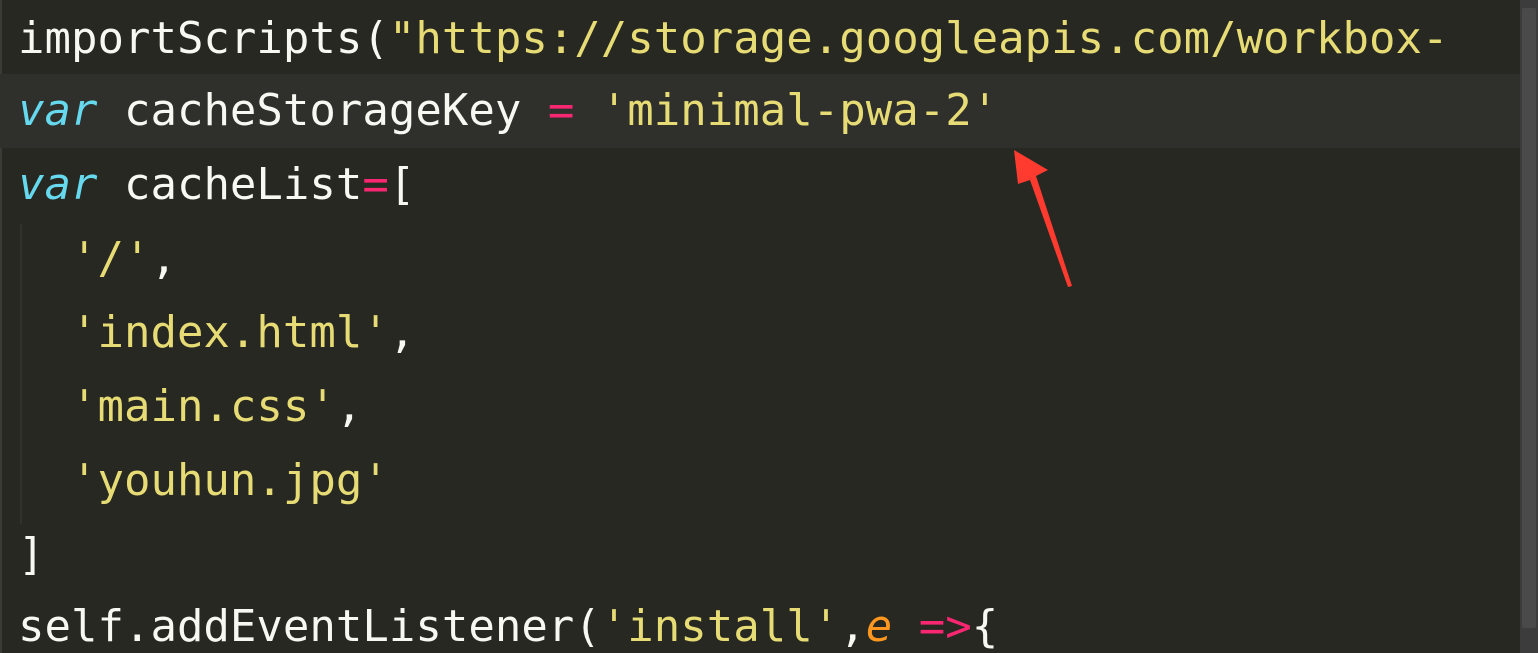 The width and height of the screenshot is (1538, 653). I want to click on vertical-scrollbar, so click(1529, 326).